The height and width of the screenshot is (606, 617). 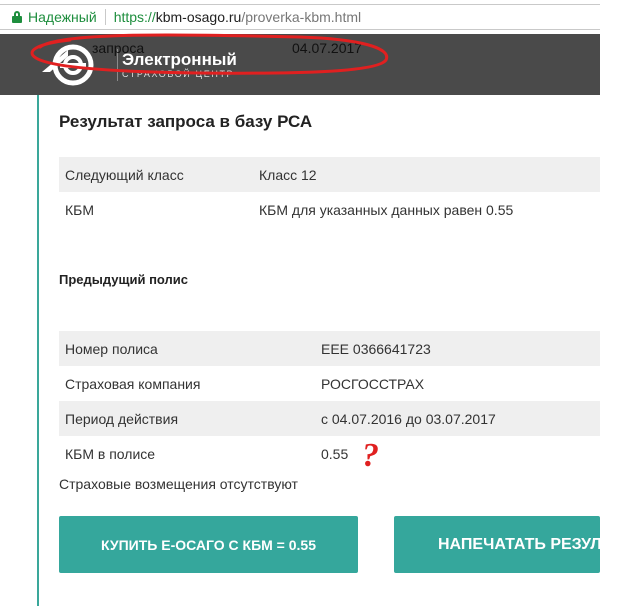 I want to click on buy-eosago-button: КУПИТЬ Е-ОСАГО С КБМ = 0.55, so click(x=208, y=544).